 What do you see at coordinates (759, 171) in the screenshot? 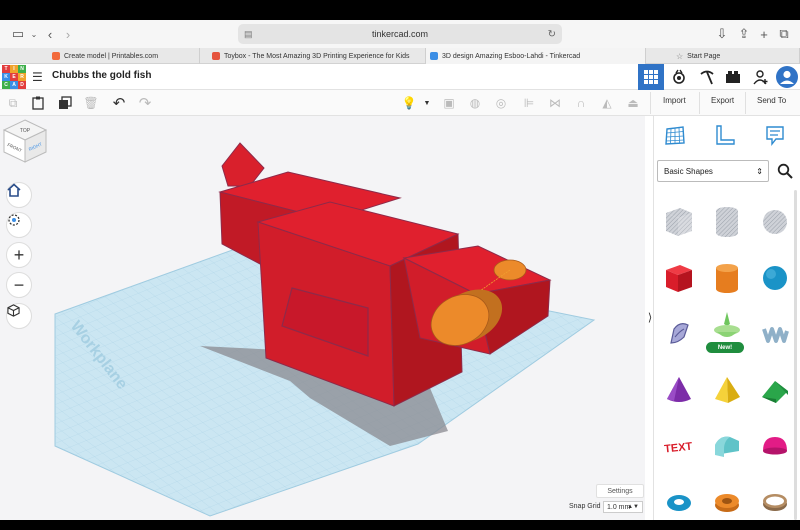
I see `updown-chevron-icon: ⇕` at bounding box center [759, 171].